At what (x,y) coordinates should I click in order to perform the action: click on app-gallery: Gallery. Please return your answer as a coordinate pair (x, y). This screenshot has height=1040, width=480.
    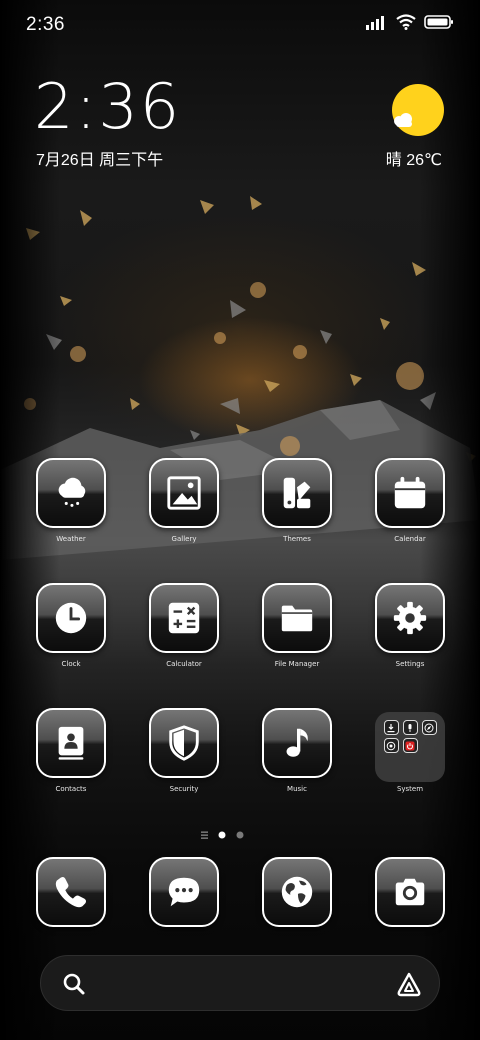
    Looking at the image, I should click on (184, 500).